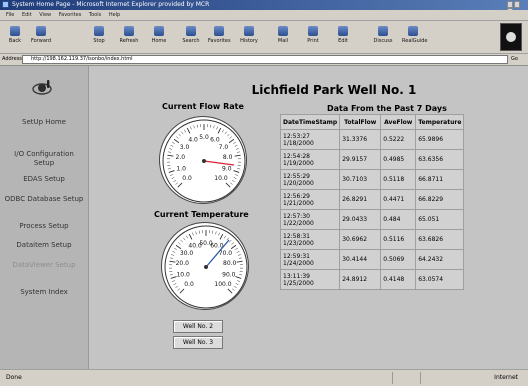 Image resolution: width=528 pixels, height=386 pixels. What do you see at coordinates (70, 15) in the screenshot?
I see `menu-favorites: Favorites` at bounding box center [70, 15].